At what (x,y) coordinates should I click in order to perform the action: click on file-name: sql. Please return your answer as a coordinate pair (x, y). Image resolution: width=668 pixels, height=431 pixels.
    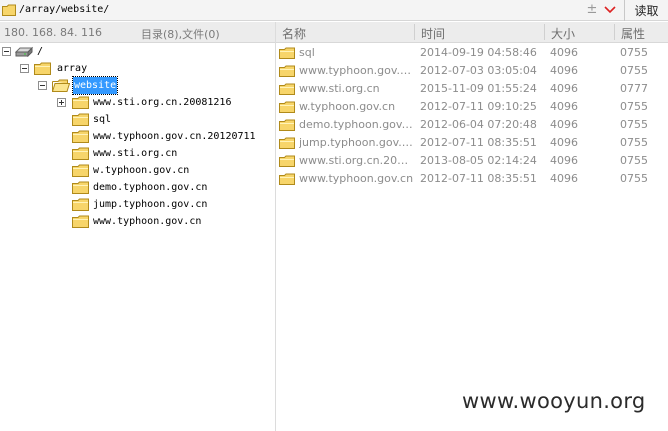
    Looking at the image, I should click on (307, 52).